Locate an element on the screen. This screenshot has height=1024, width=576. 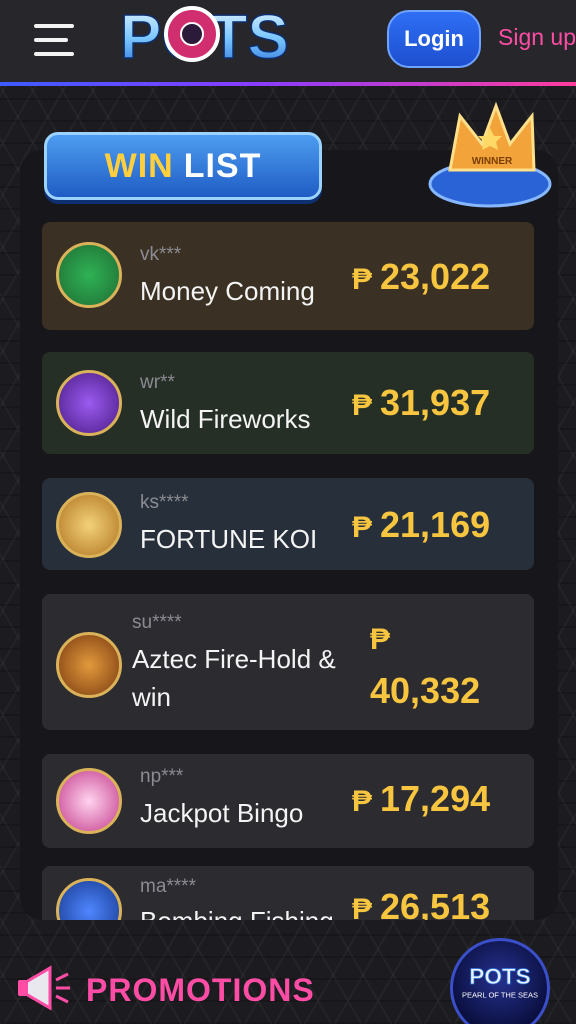
fortune-koi-game-icon is located at coordinates (89, 525).